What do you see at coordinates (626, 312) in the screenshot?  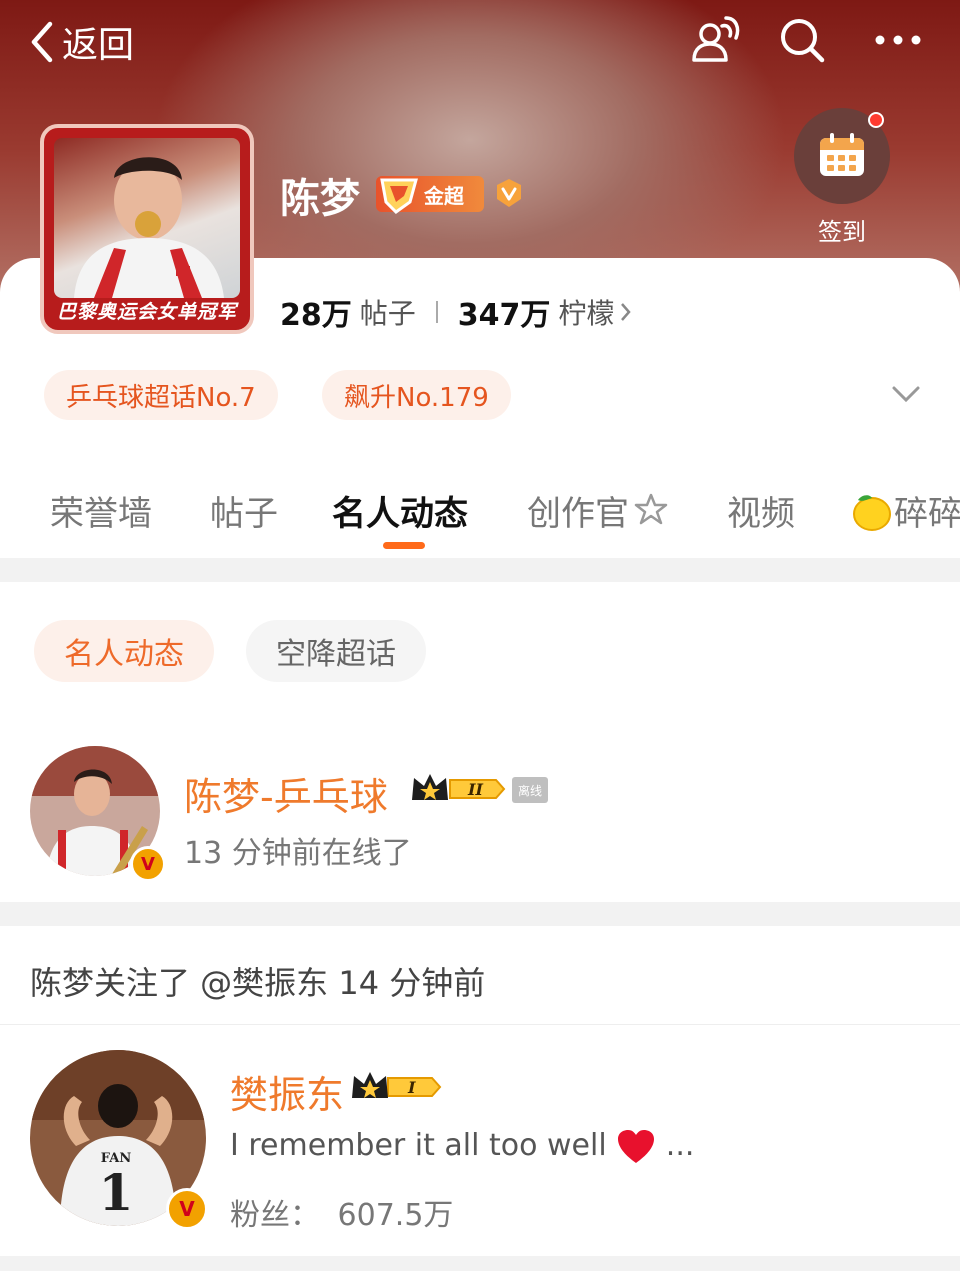 I see `chevron-right-icon` at bounding box center [626, 312].